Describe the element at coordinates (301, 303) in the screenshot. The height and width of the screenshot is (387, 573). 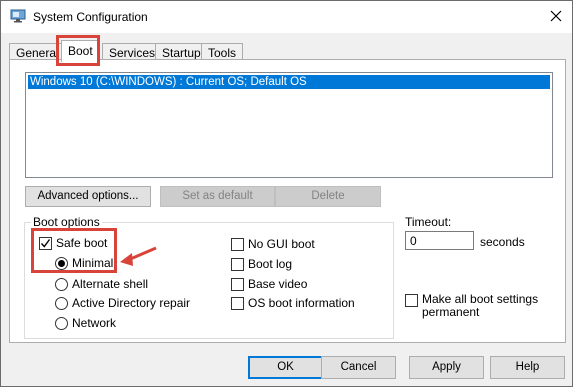
I see `os-boot-information-label: OS boot information` at that location.